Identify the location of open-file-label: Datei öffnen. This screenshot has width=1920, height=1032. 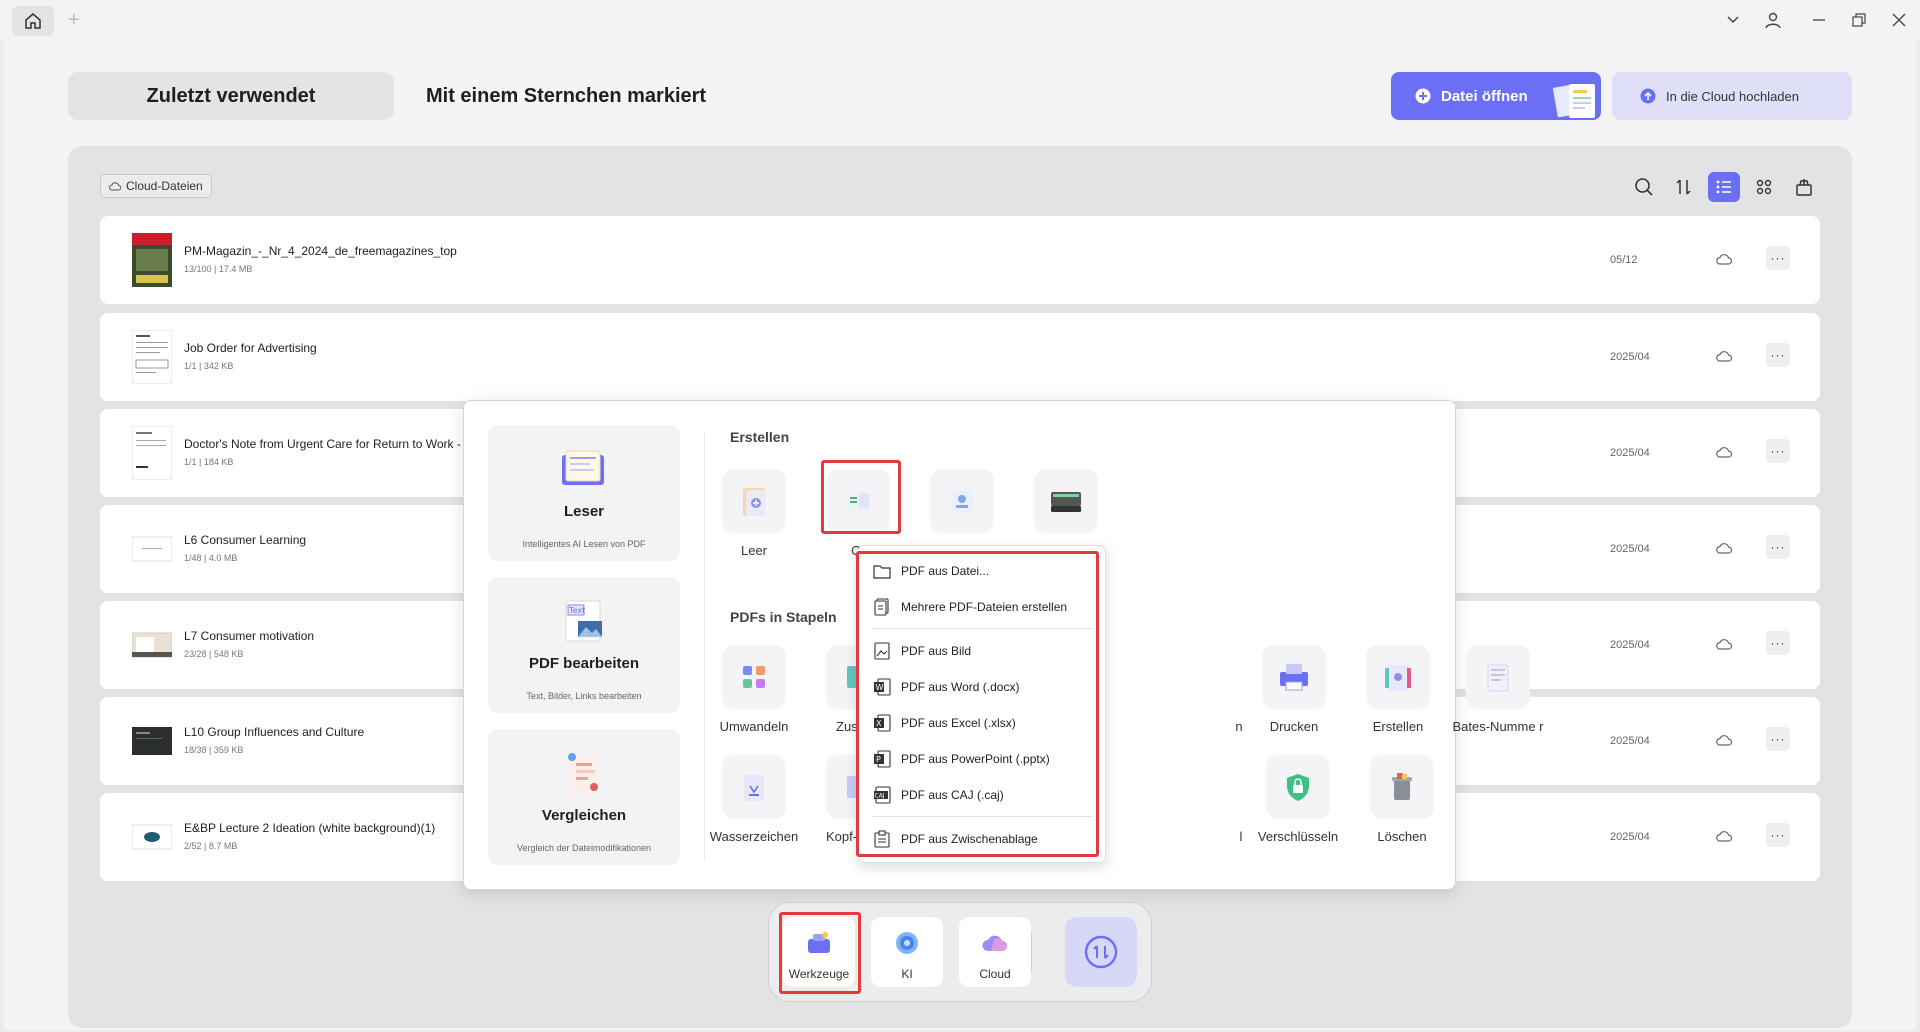
(1484, 96).